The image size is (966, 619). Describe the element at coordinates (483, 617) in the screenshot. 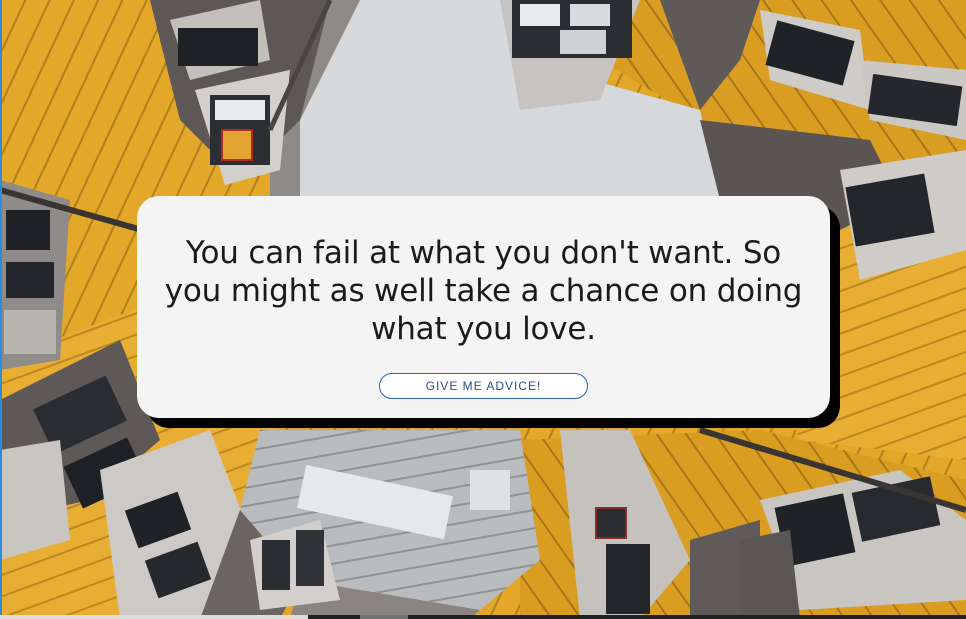

I see `bottom-bar` at that location.